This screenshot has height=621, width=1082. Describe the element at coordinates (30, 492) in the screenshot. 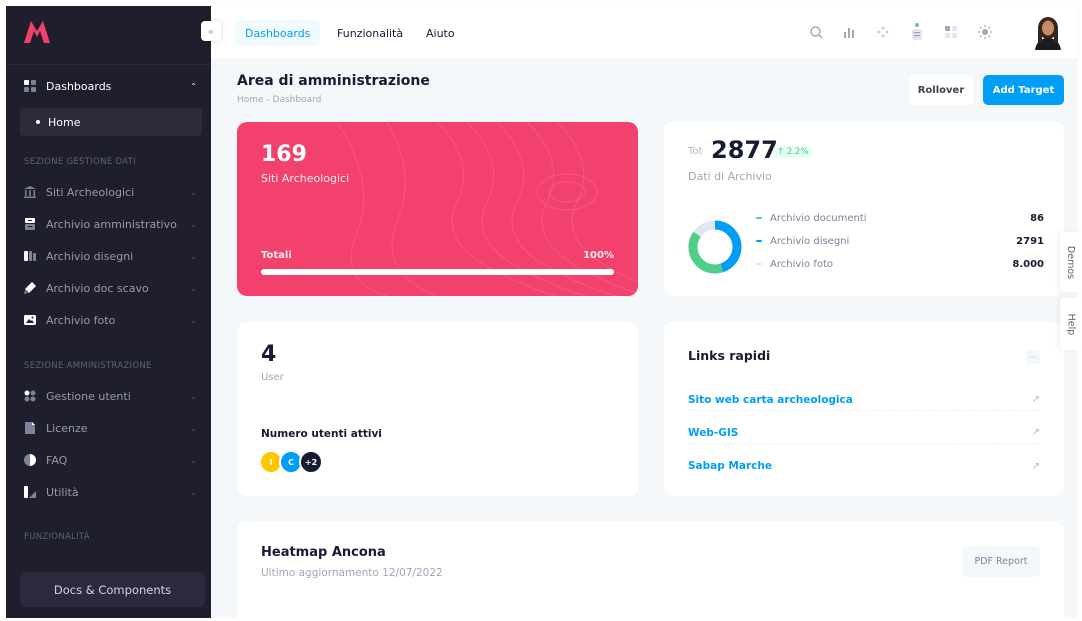

I see `tools-icon` at that location.